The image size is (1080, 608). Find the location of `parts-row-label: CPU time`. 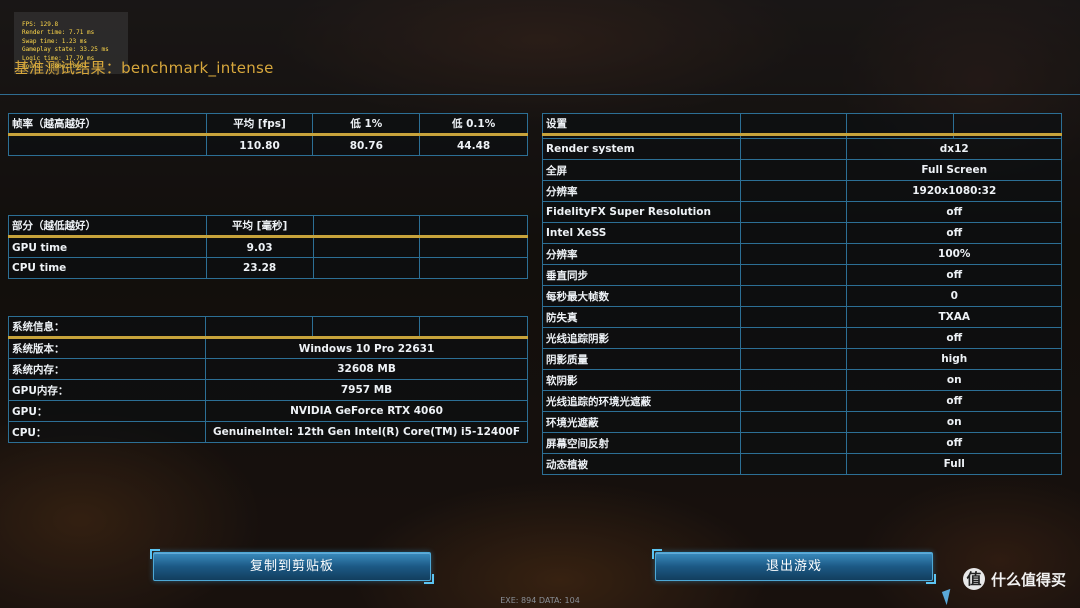

parts-row-label: CPU time is located at coordinates (107, 268).